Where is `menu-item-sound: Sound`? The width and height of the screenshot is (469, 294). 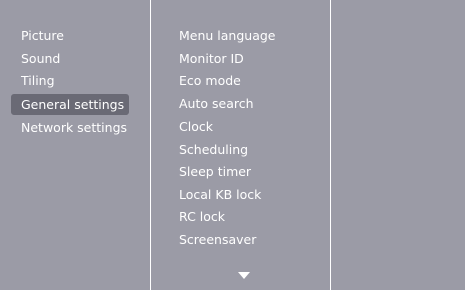 menu-item-sound: Sound is located at coordinates (40, 58).